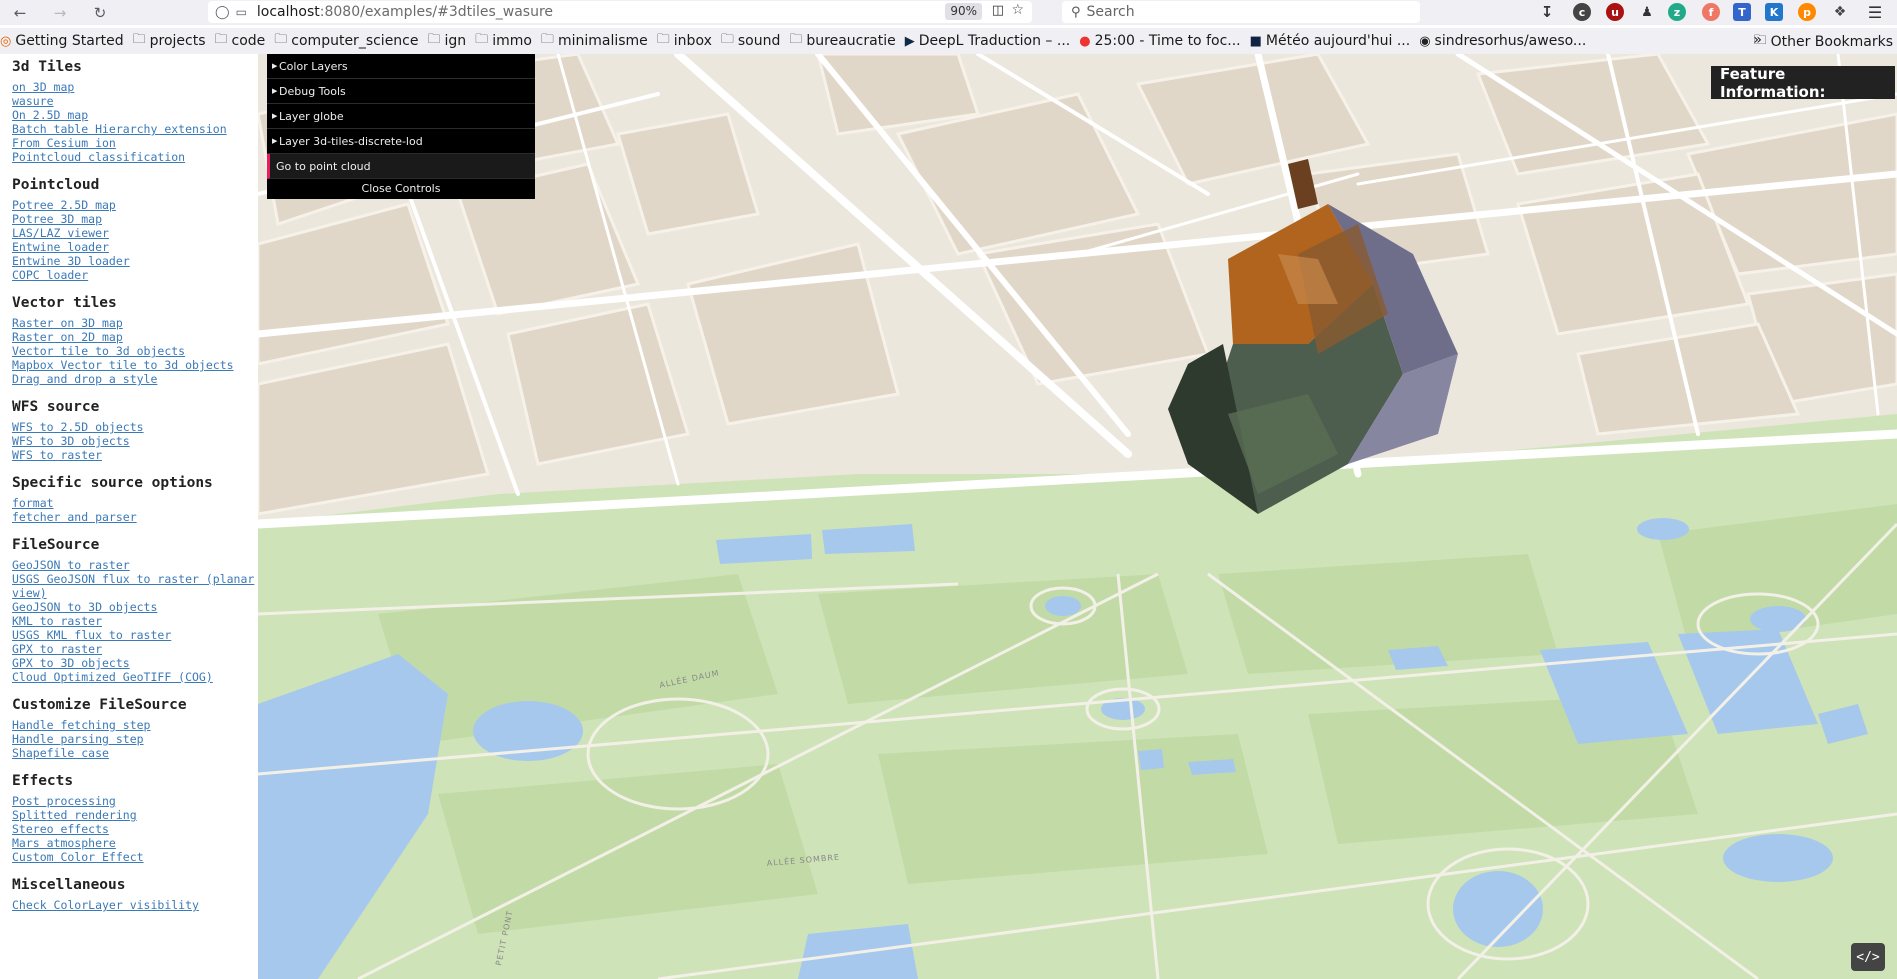 This screenshot has height=979, width=1897. What do you see at coordinates (963, 11) in the screenshot?
I see `zoom-level: 90%` at bounding box center [963, 11].